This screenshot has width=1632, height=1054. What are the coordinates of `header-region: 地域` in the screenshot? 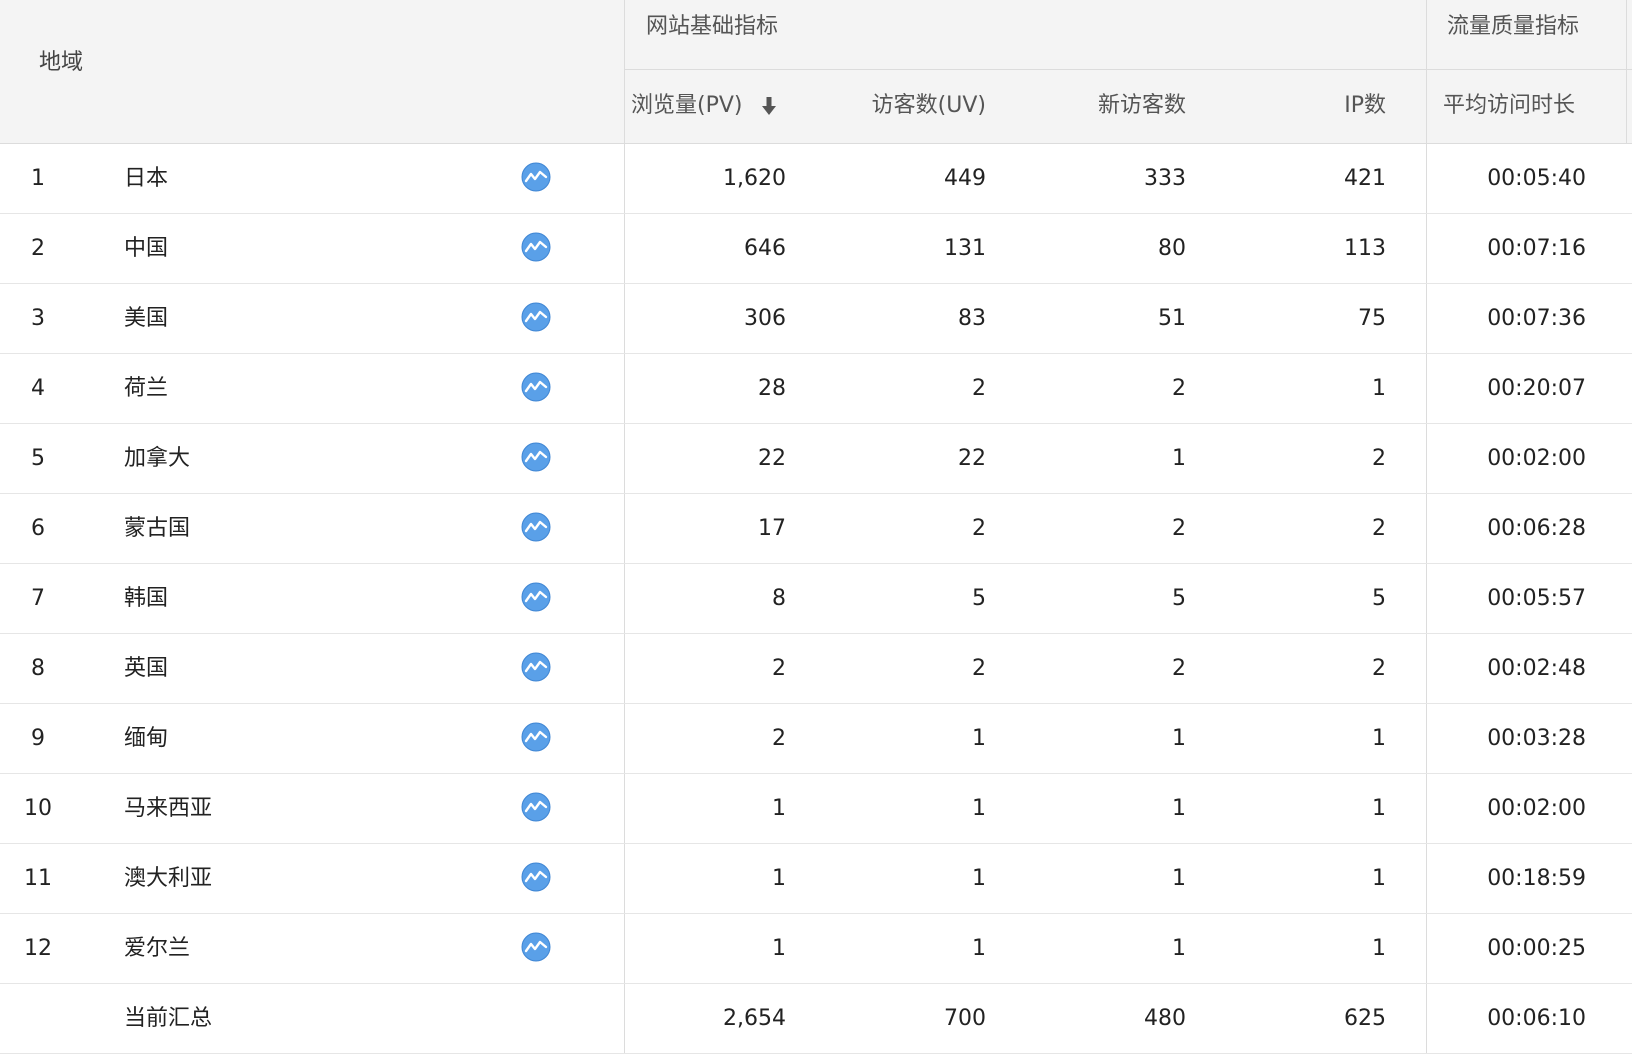 It's located at (61, 60).